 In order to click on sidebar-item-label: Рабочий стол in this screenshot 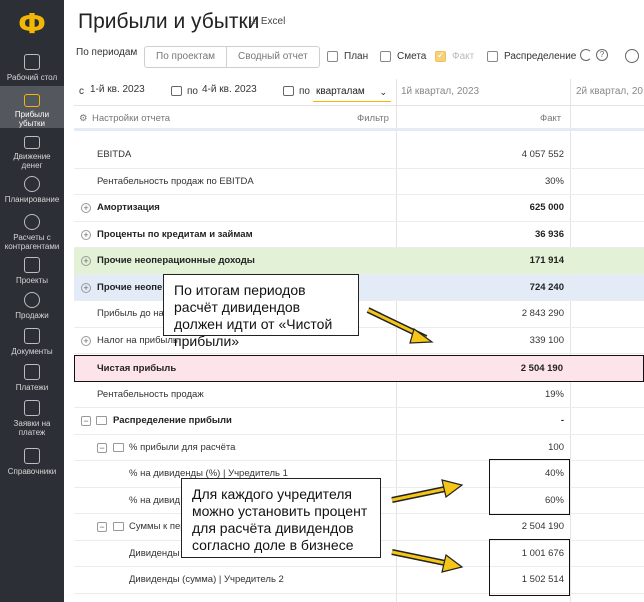, I will do `click(32, 77)`.